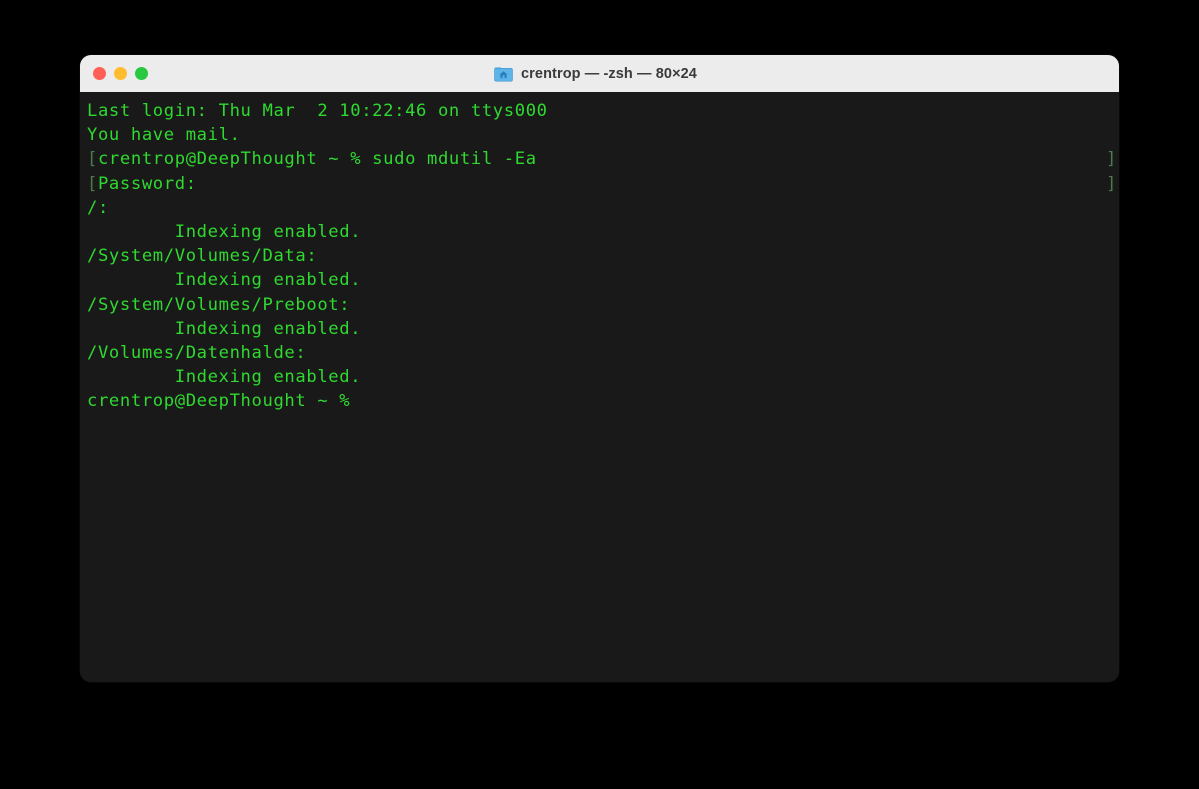  I want to click on terminal-line: /Volumes/Datenhalde:, so click(603, 353).